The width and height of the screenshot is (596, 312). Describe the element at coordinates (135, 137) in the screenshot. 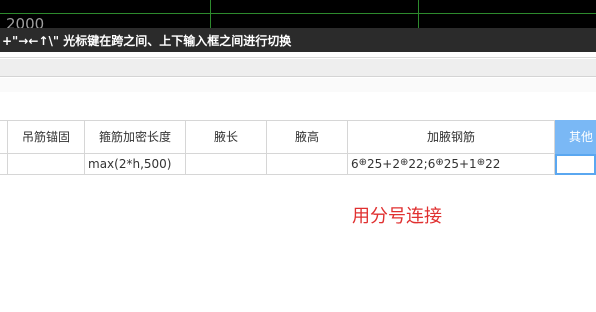

I see `header-stirrup-dense-length: 箍筋加密长度` at that location.